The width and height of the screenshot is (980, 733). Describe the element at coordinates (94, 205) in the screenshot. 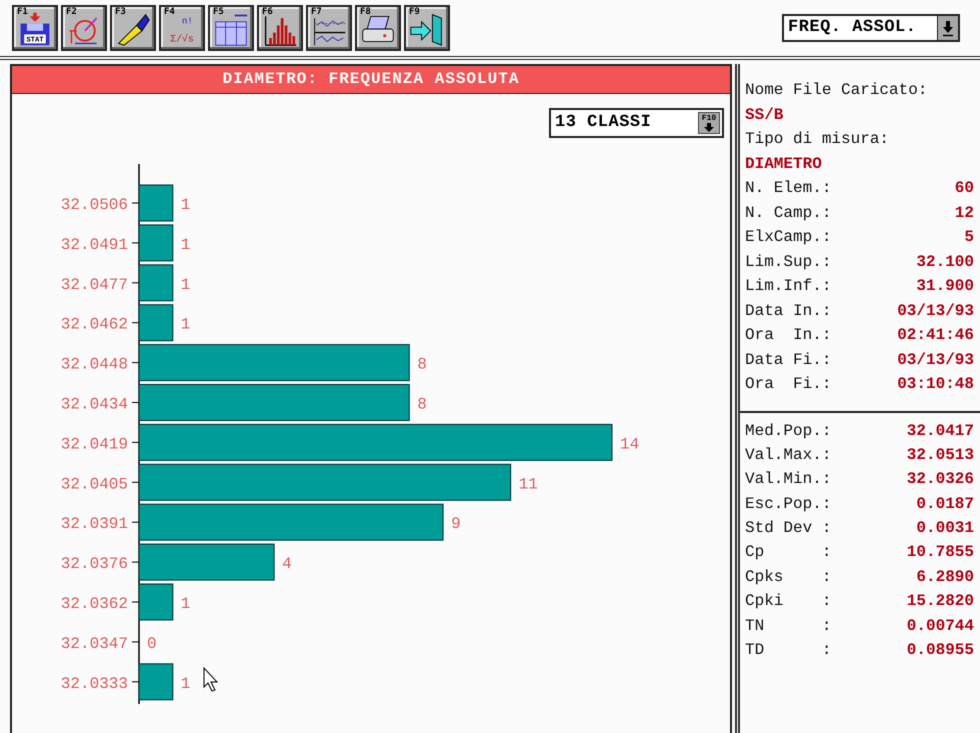

I see `category-label: 32.0506` at that location.